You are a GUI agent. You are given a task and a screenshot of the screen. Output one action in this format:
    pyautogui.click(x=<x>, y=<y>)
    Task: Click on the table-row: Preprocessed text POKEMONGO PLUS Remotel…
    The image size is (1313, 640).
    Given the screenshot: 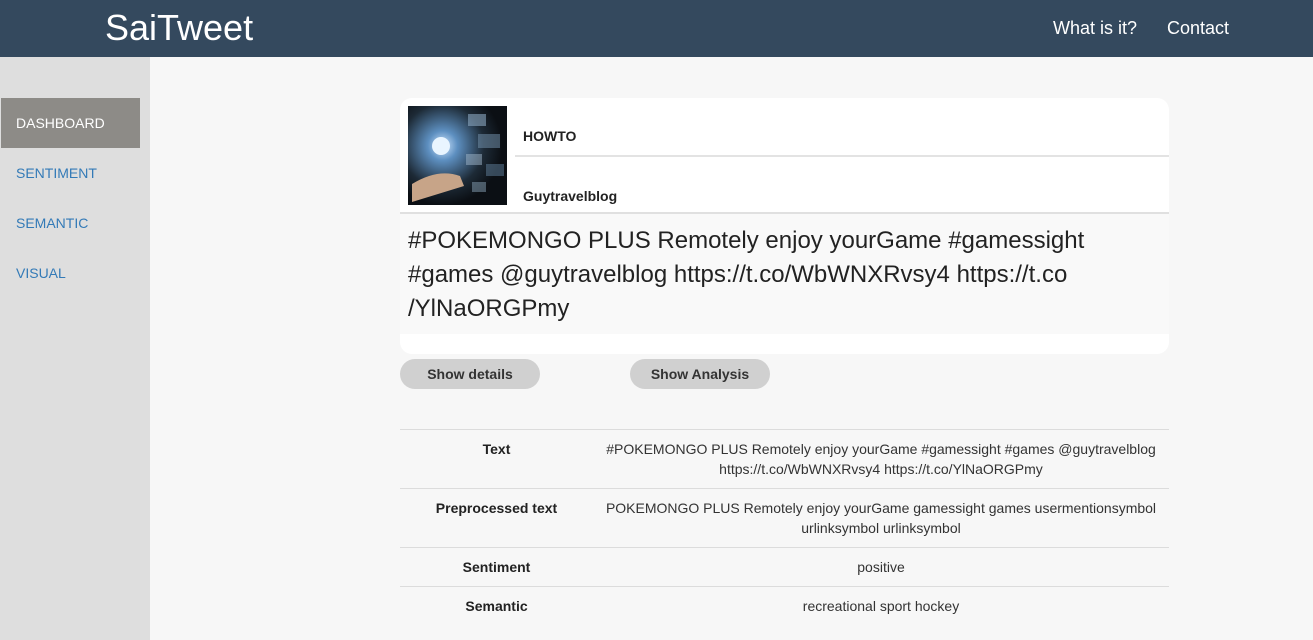 What is the action you would take?
    pyautogui.click(x=784, y=518)
    